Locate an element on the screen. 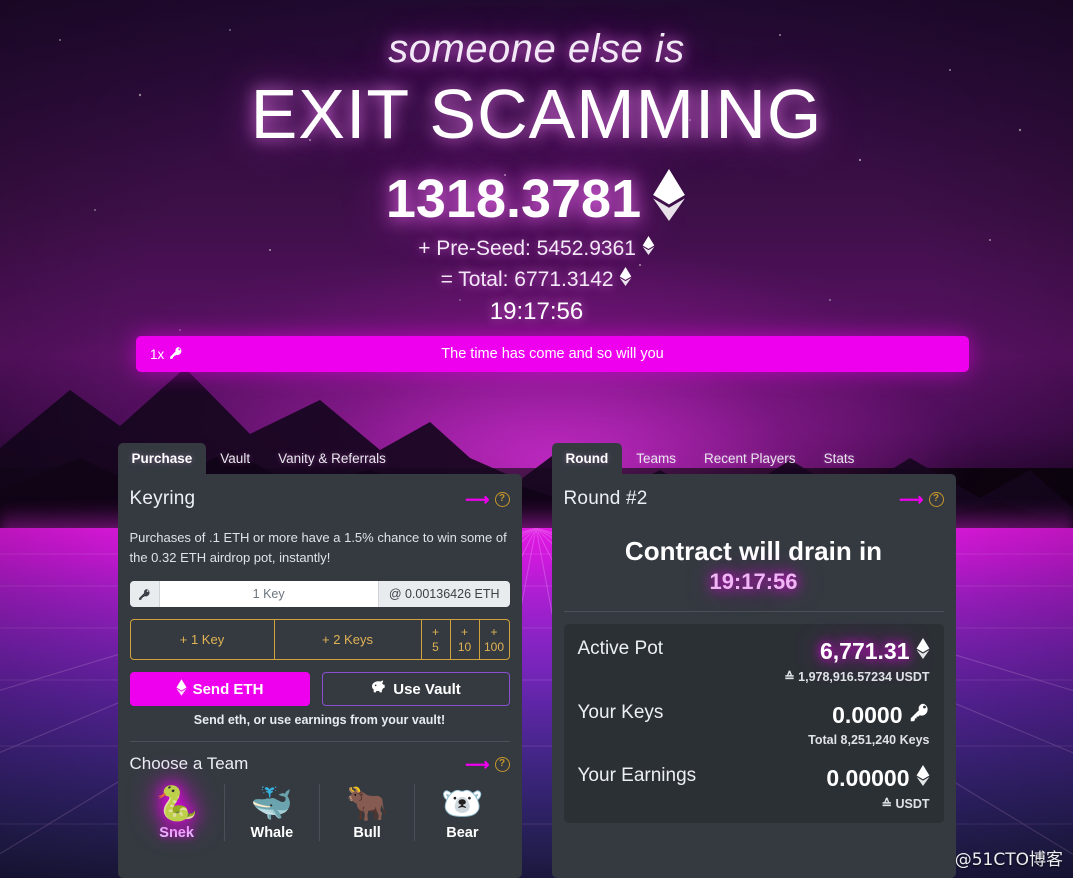 This screenshot has height=878, width=1073. choose-team-header: Choose a Team ⟶ ? is located at coordinates (320, 764).